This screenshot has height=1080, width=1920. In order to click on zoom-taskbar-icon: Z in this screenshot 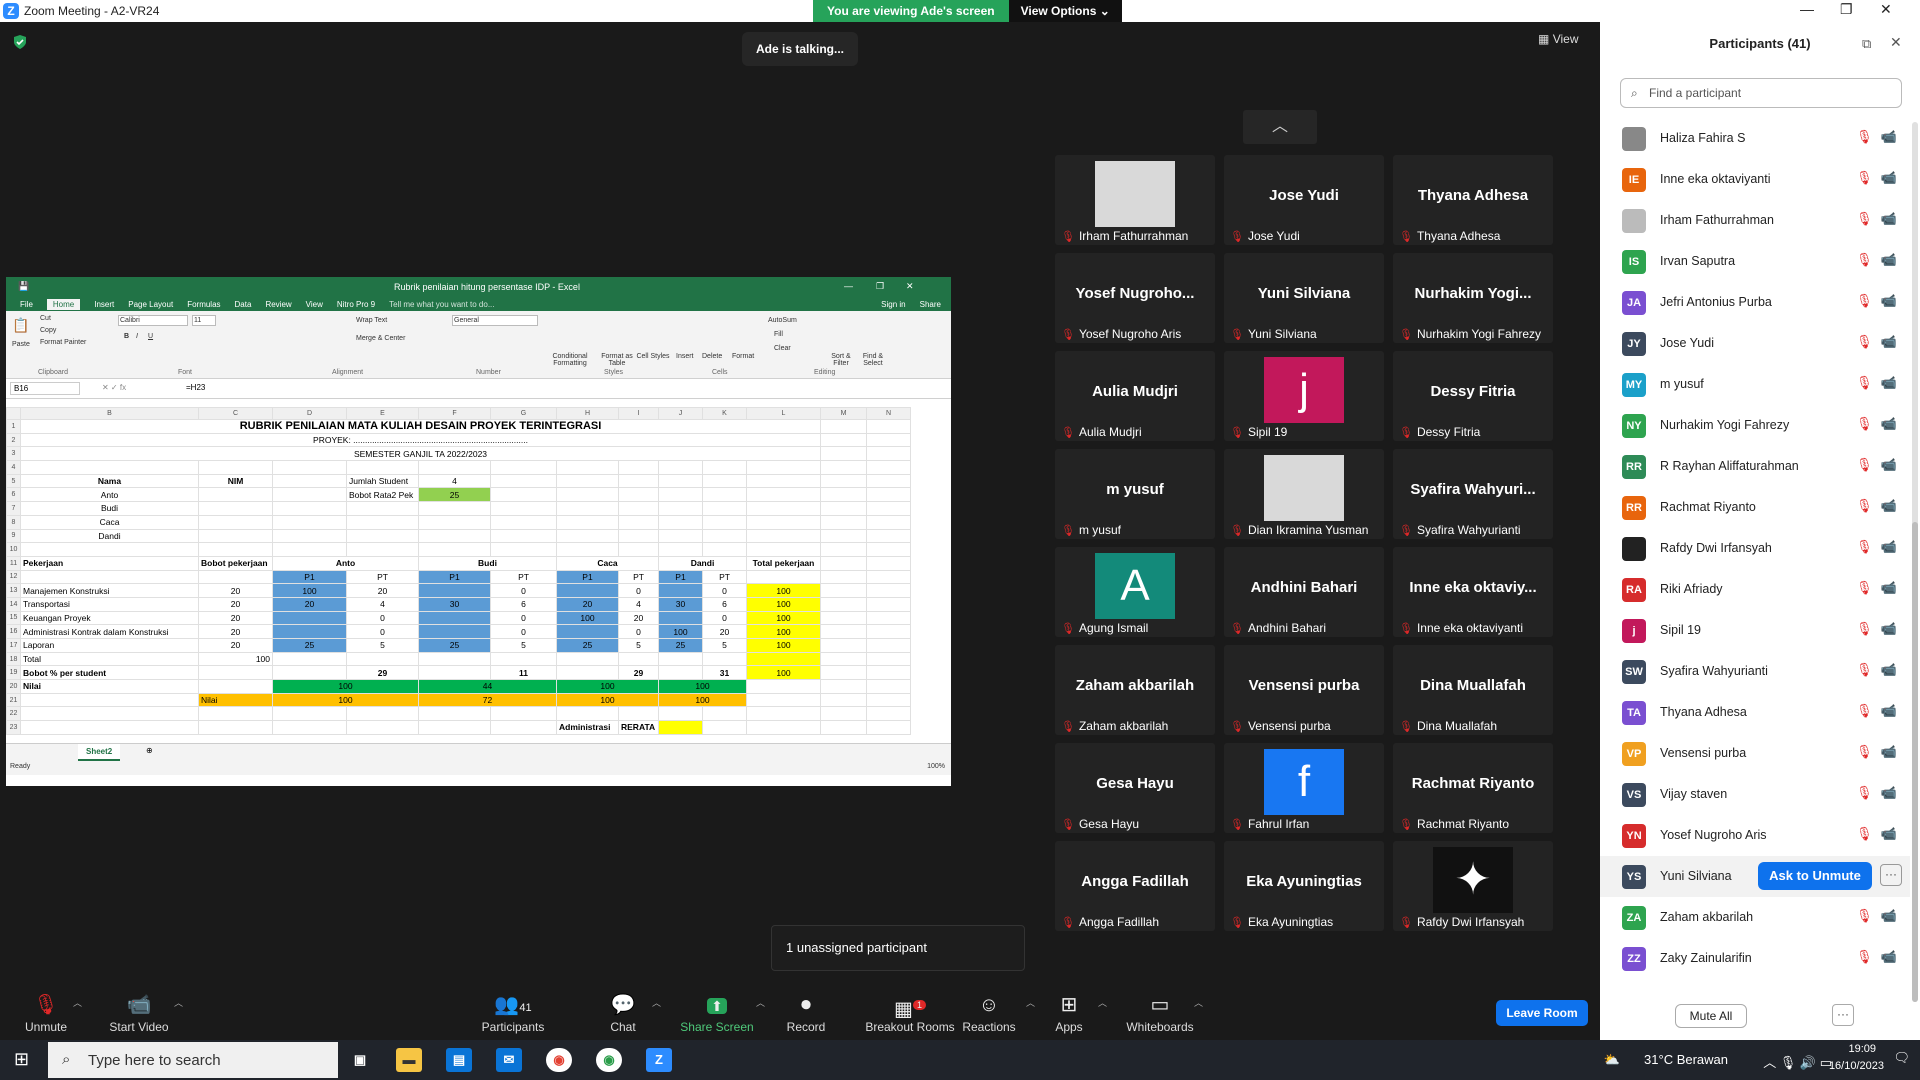, I will do `click(659, 1060)`.